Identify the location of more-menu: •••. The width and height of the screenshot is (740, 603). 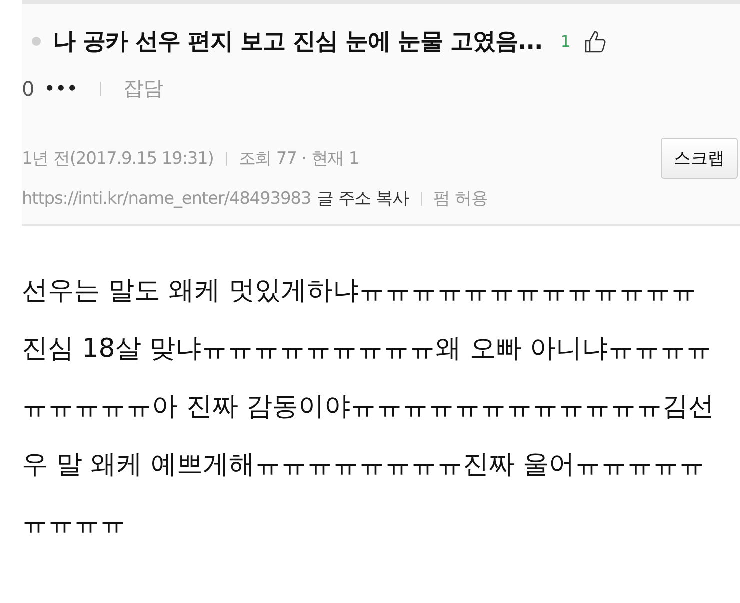
(61, 88).